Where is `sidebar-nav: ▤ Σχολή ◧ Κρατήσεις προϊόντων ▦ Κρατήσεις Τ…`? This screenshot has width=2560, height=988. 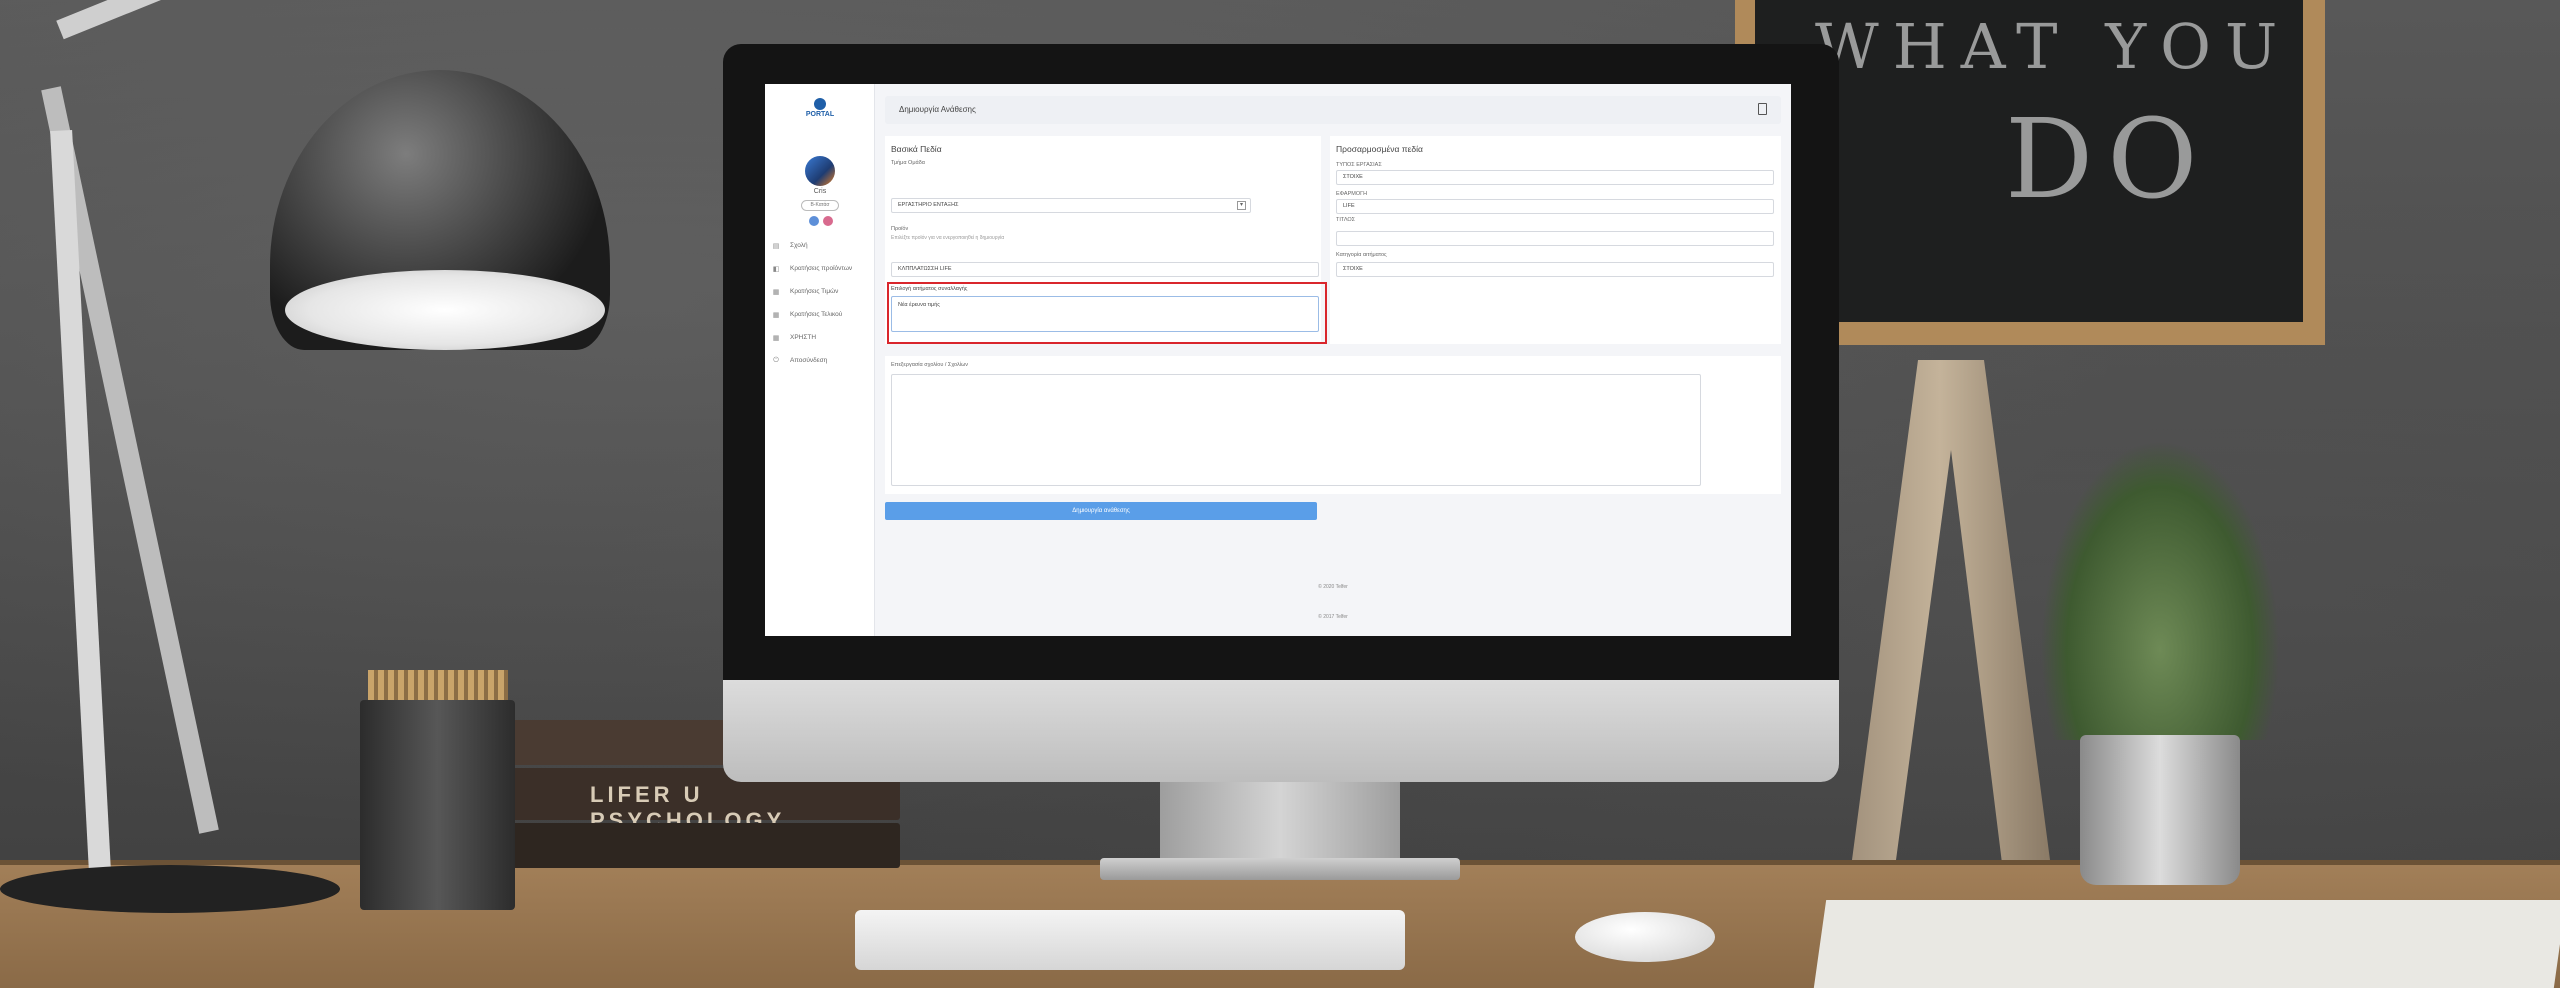 sidebar-nav: ▤ Σχολή ◧ Κρατήσεις προϊόντων ▦ Κρατήσεις Τ… is located at coordinates (821, 303).